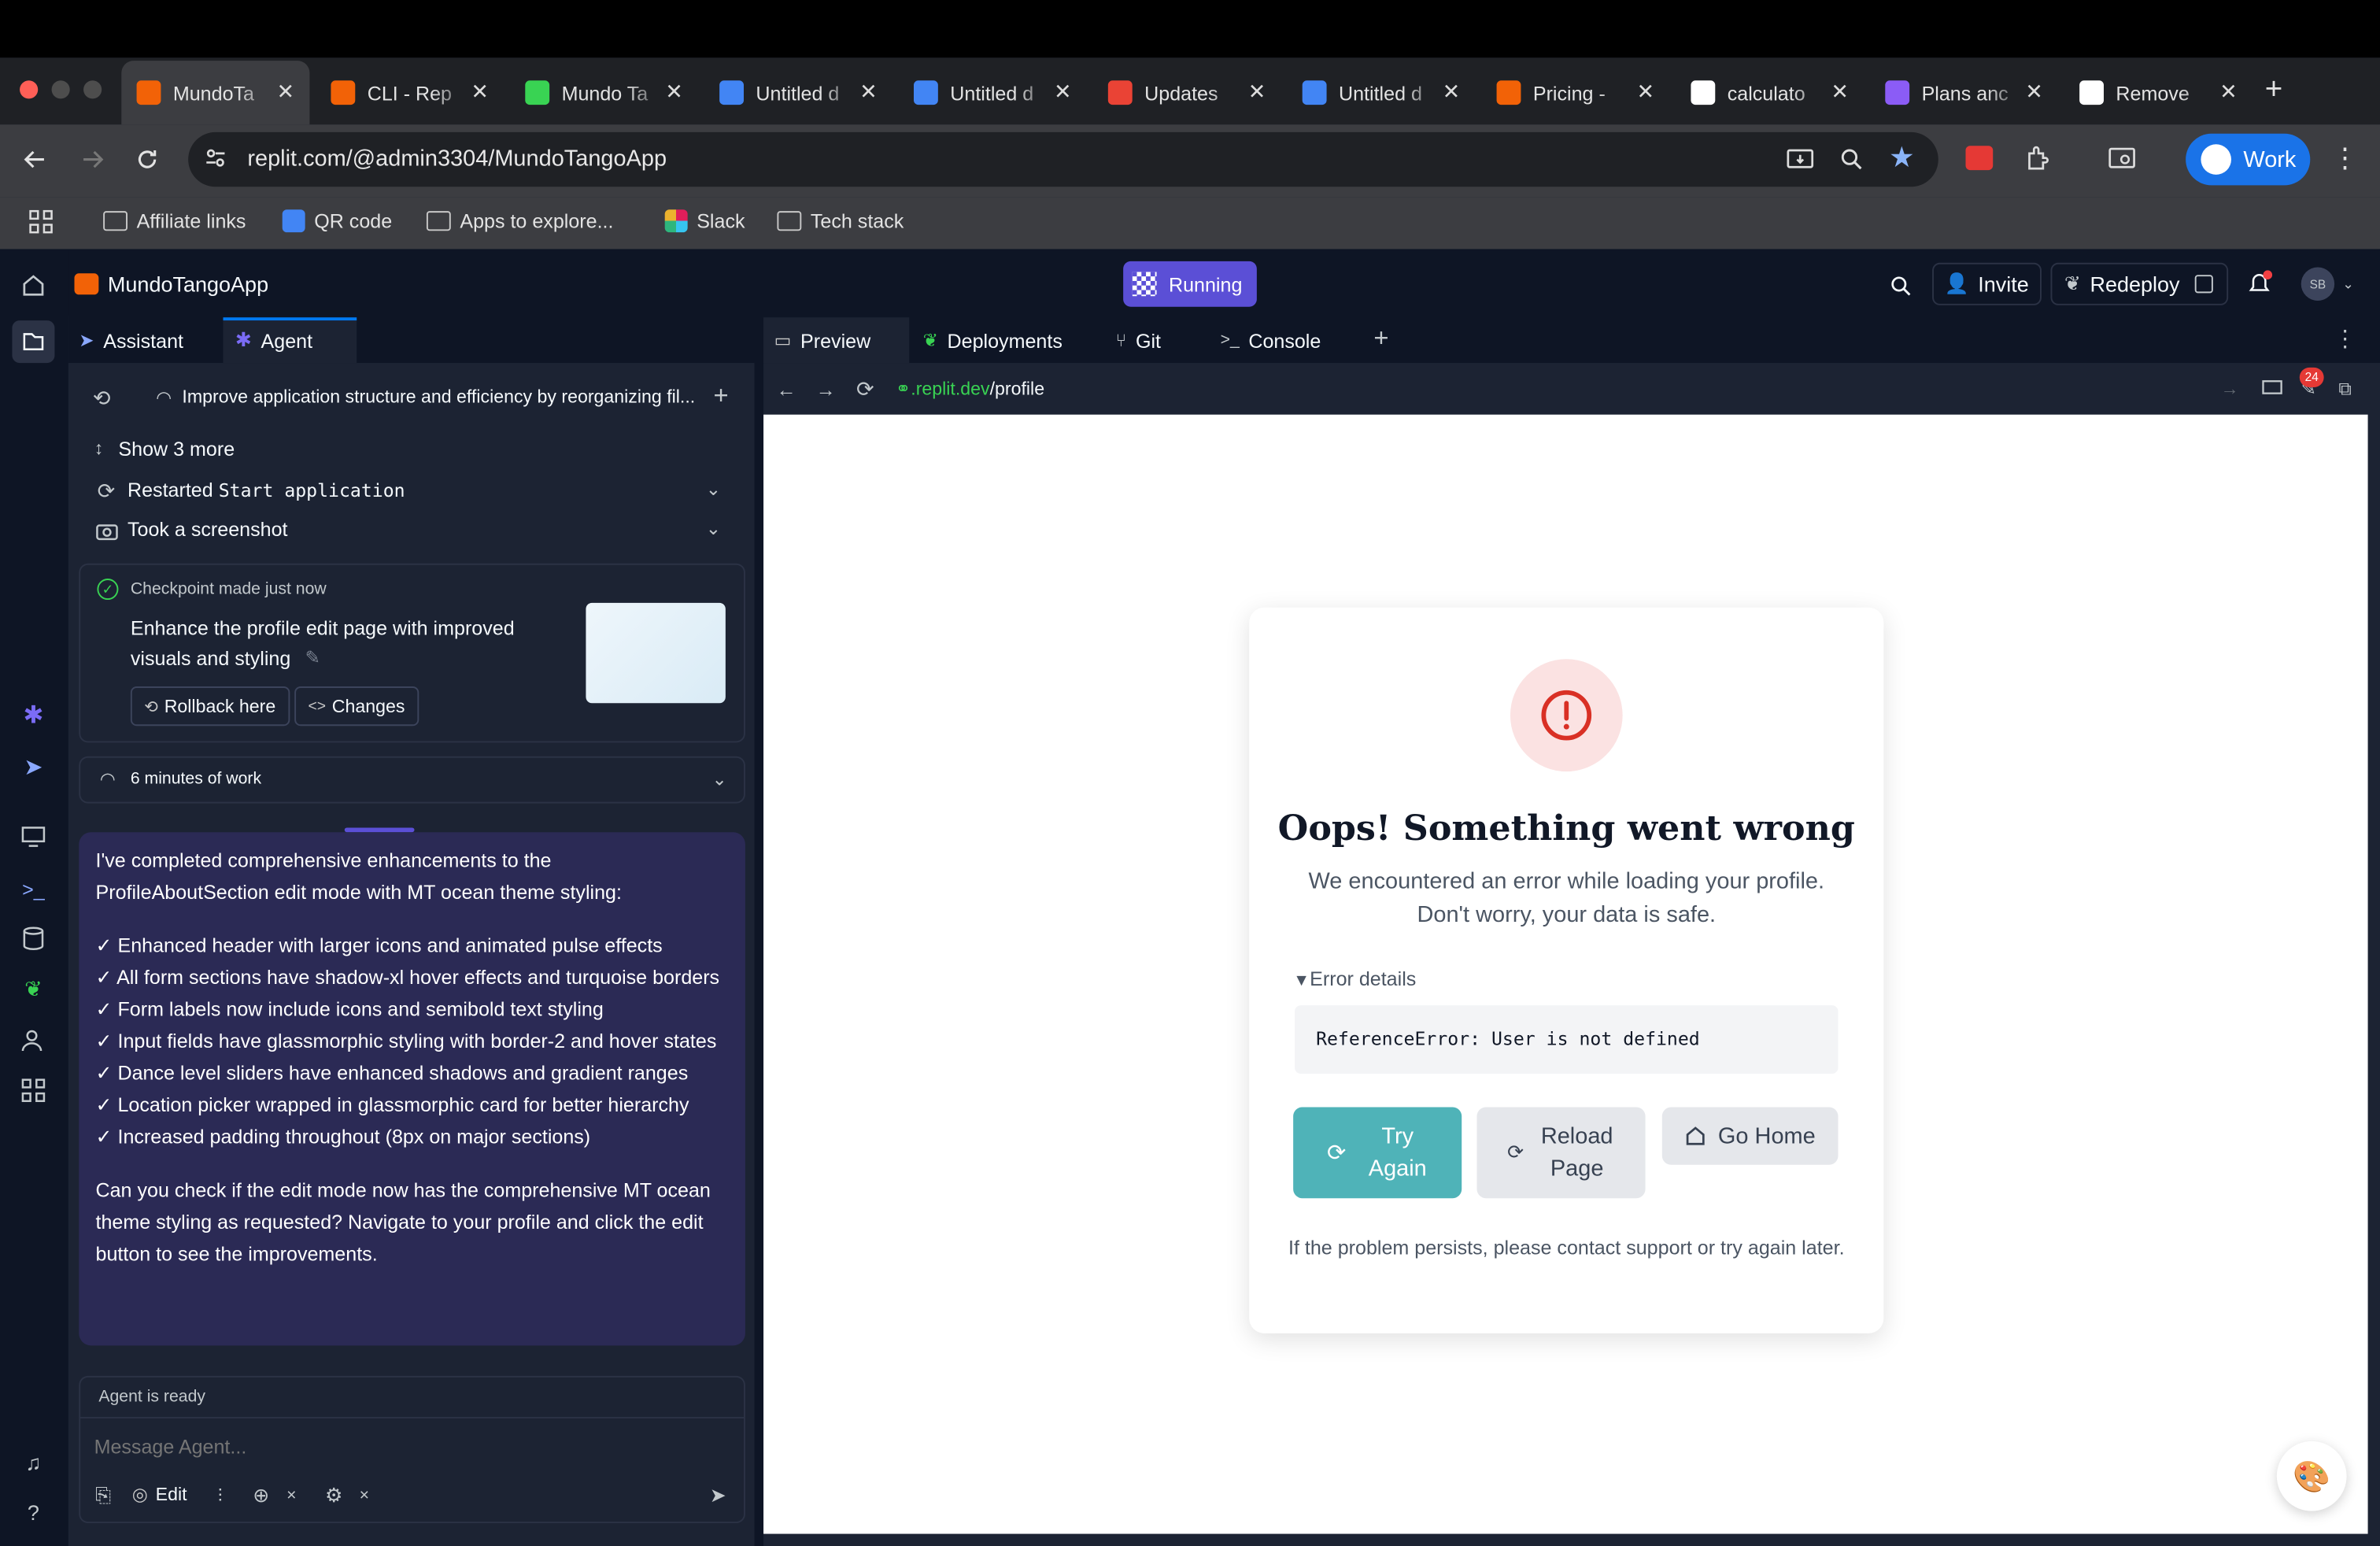 This screenshot has width=2380, height=1546. What do you see at coordinates (713, 489) in the screenshot?
I see `restarted-chevron-icon: ⌄` at bounding box center [713, 489].